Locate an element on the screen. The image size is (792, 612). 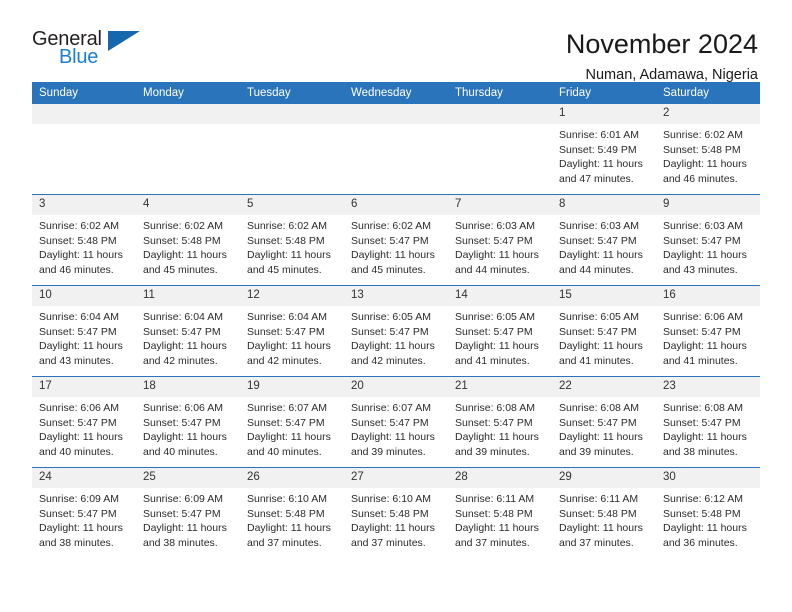
day-number: 30 is located at coordinates (708, 478).